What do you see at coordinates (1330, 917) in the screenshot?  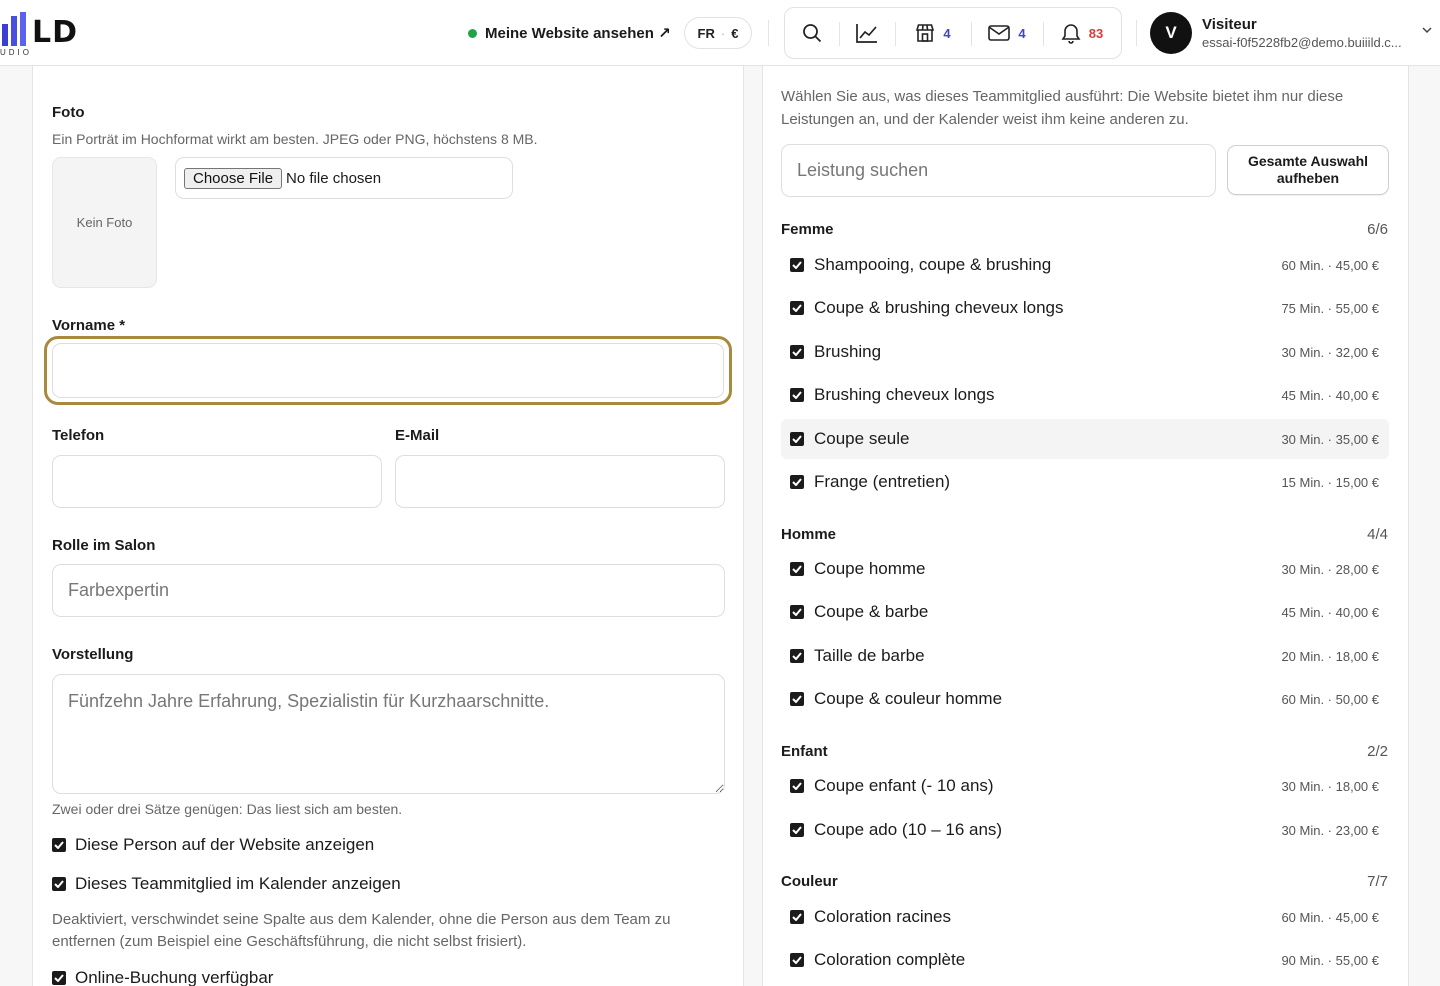 I see `service-duration-price: 60 Min. · 45,00 €` at bounding box center [1330, 917].